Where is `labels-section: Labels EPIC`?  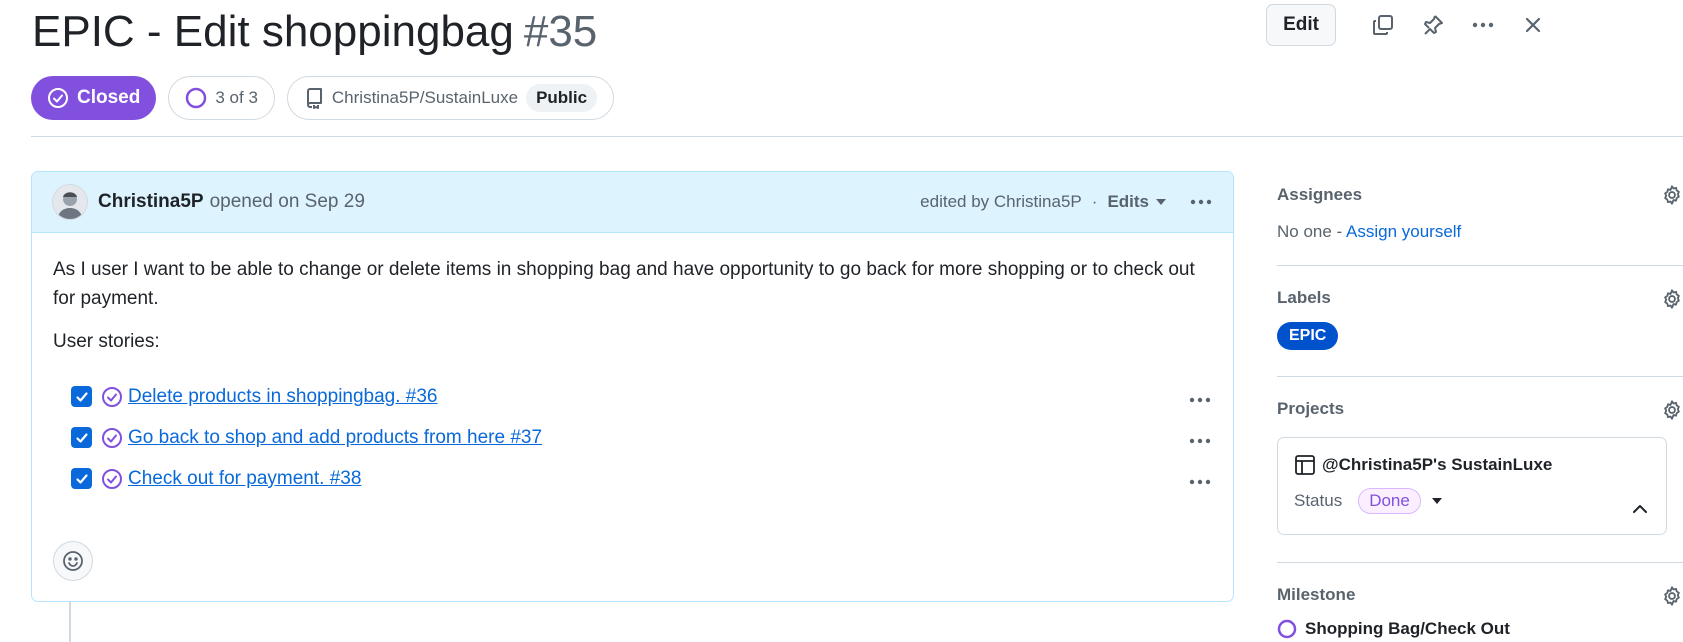 labels-section: Labels EPIC is located at coordinates (1480, 321).